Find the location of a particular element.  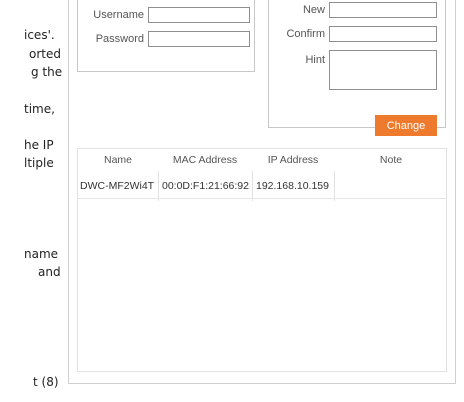

doc-line: name is located at coordinates (41, 254).